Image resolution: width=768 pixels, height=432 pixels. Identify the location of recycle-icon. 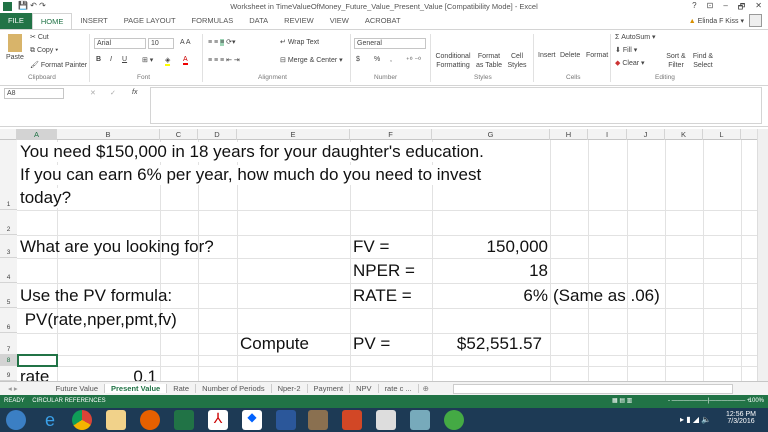
(454, 420).